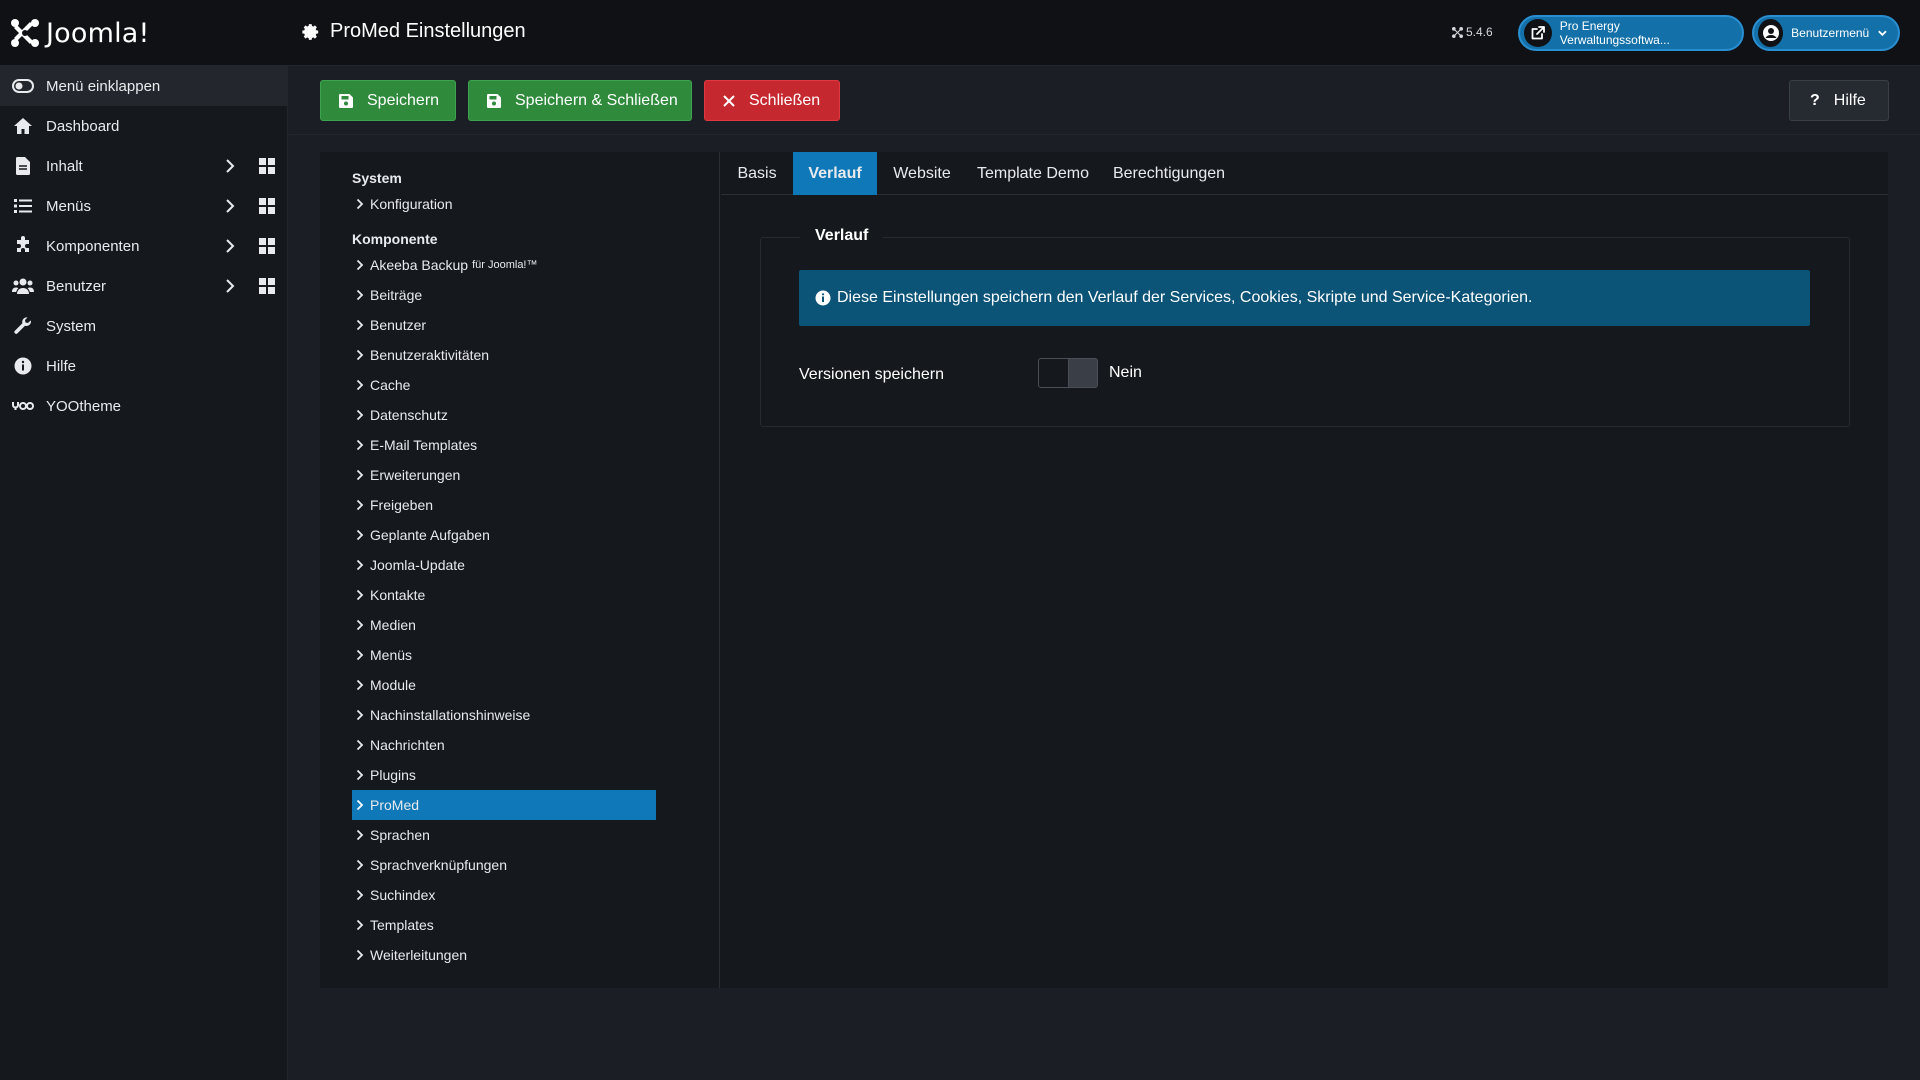 Image resolution: width=1920 pixels, height=1080 pixels. Describe the element at coordinates (504, 505) in the screenshot. I see `tree-item: Freigeben` at that location.